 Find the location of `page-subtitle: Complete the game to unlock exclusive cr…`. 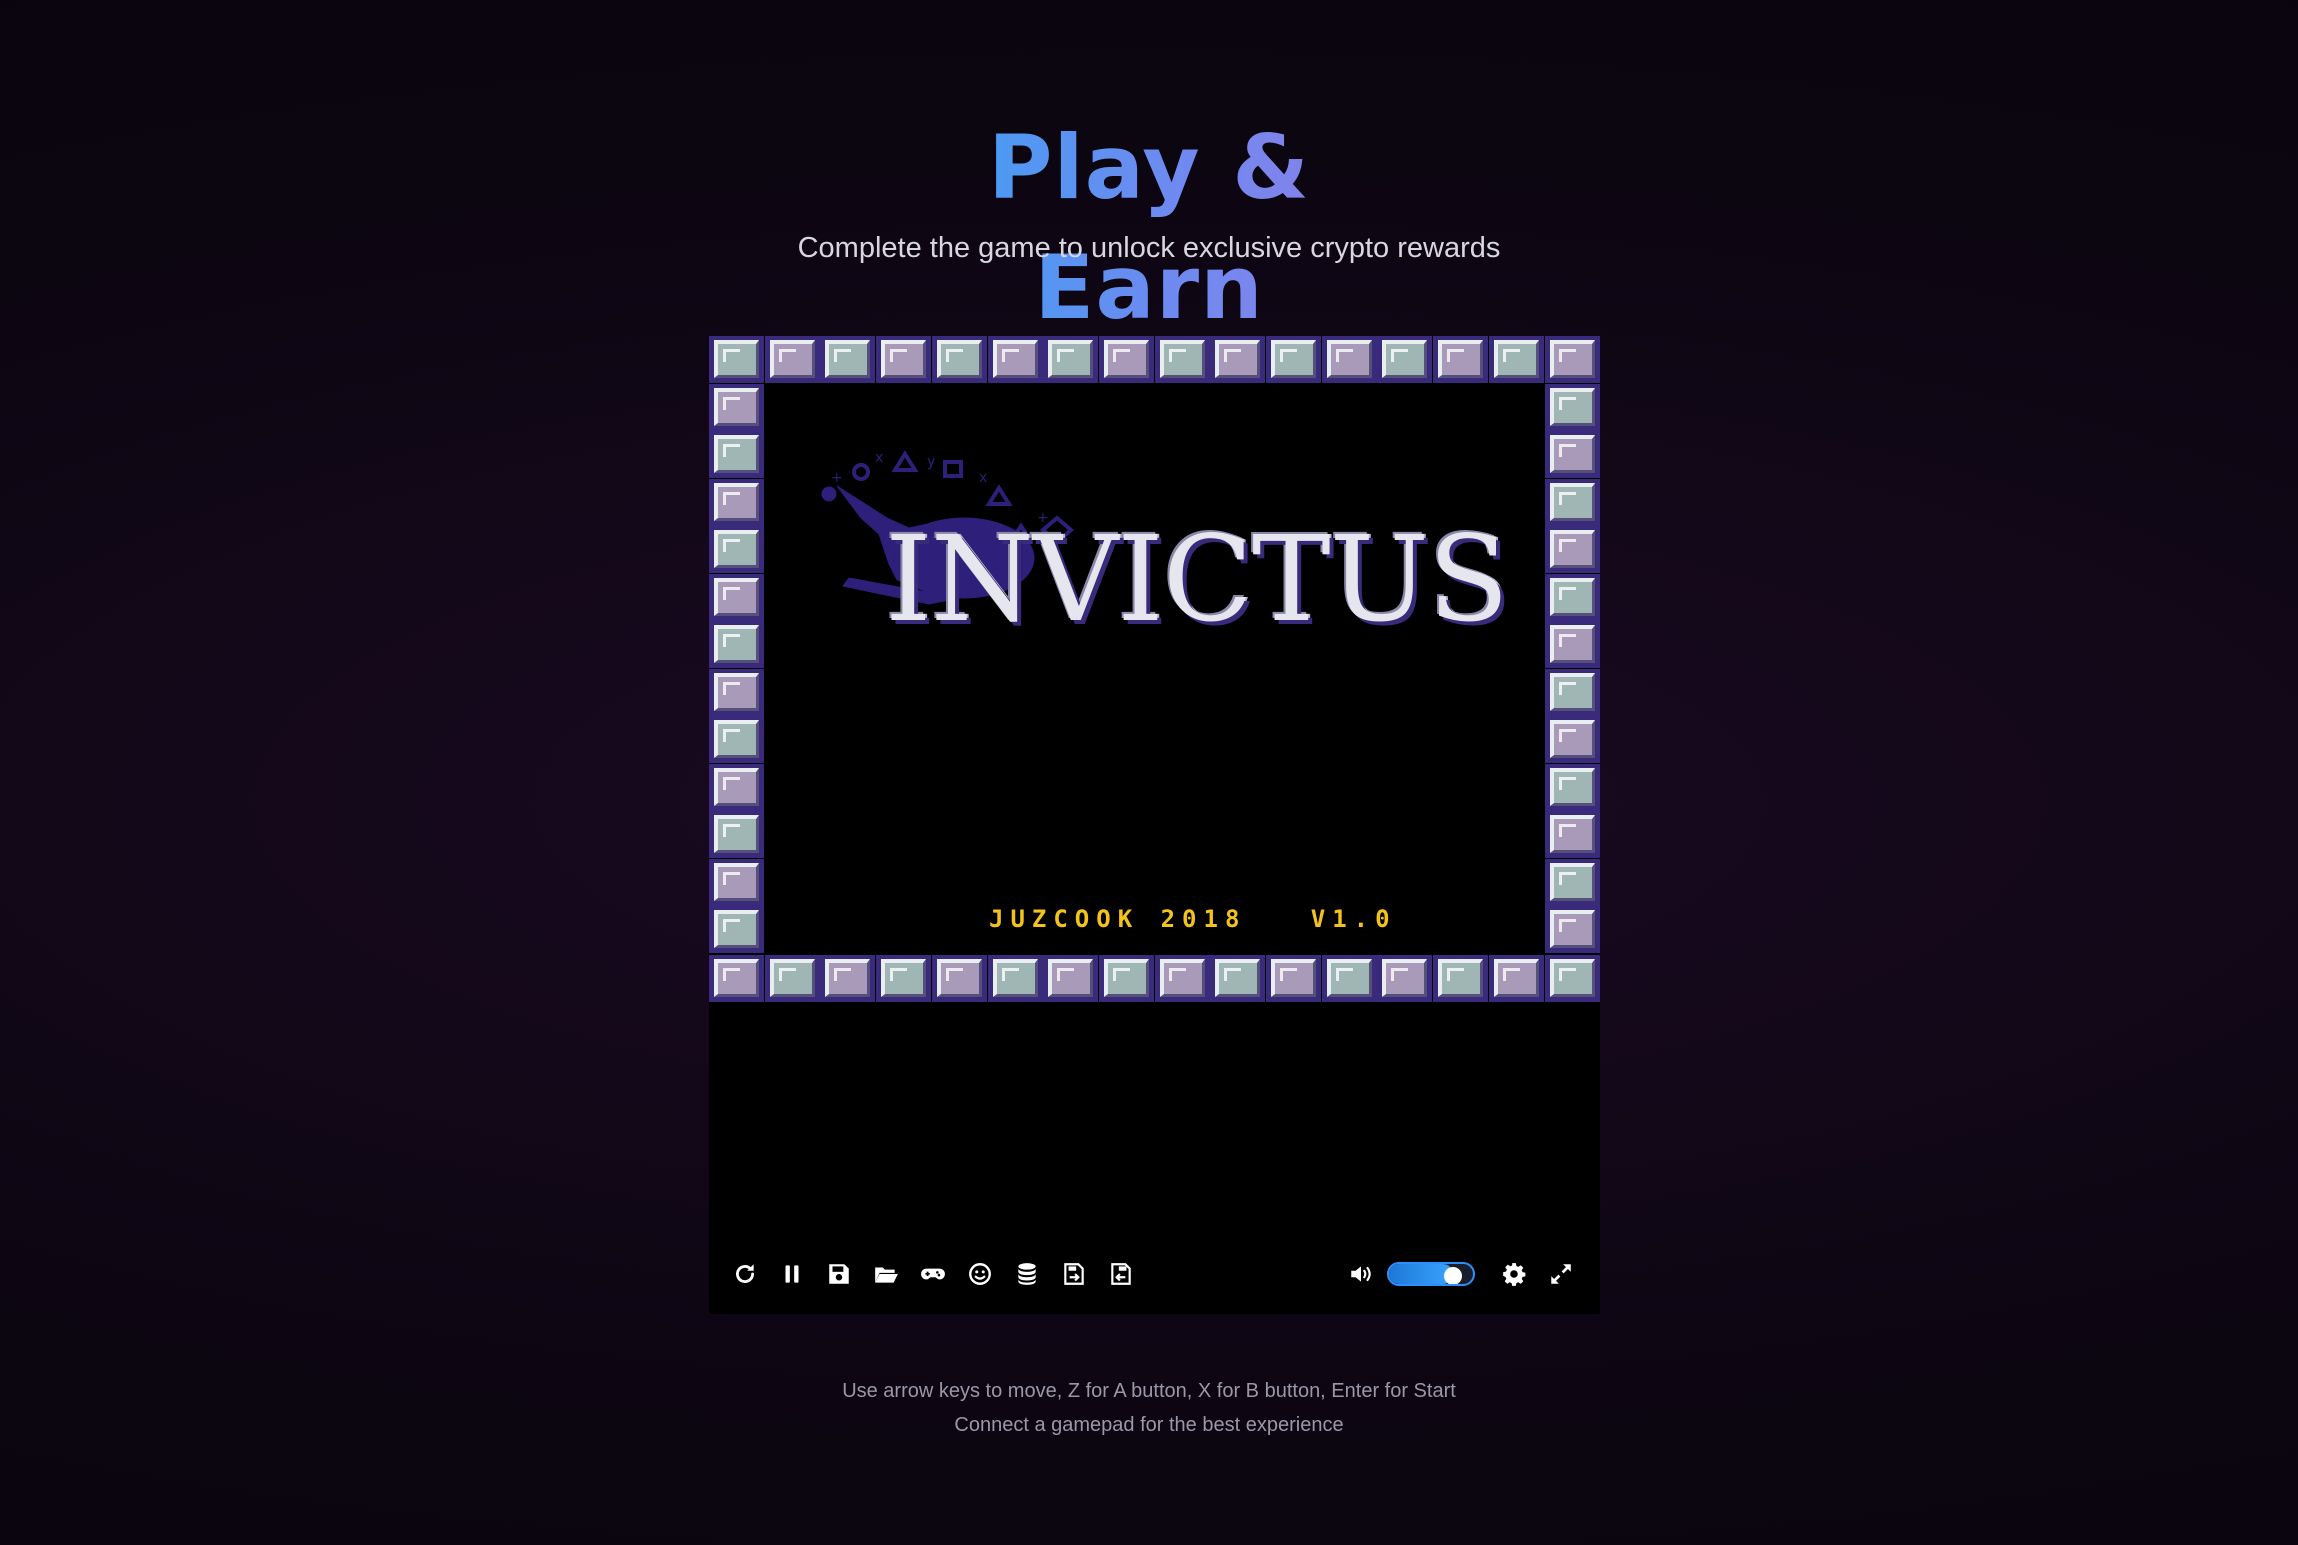

page-subtitle: Complete the game to unlock exclusive cr… is located at coordinates (1149, 248).